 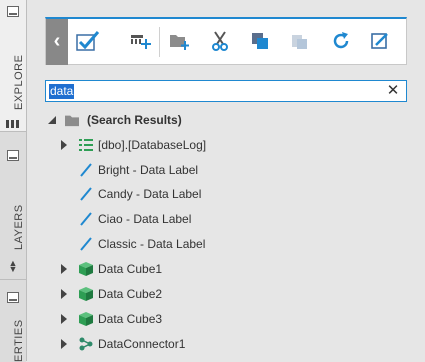 I want to click on paste-icon, so click(x=299, y=41).